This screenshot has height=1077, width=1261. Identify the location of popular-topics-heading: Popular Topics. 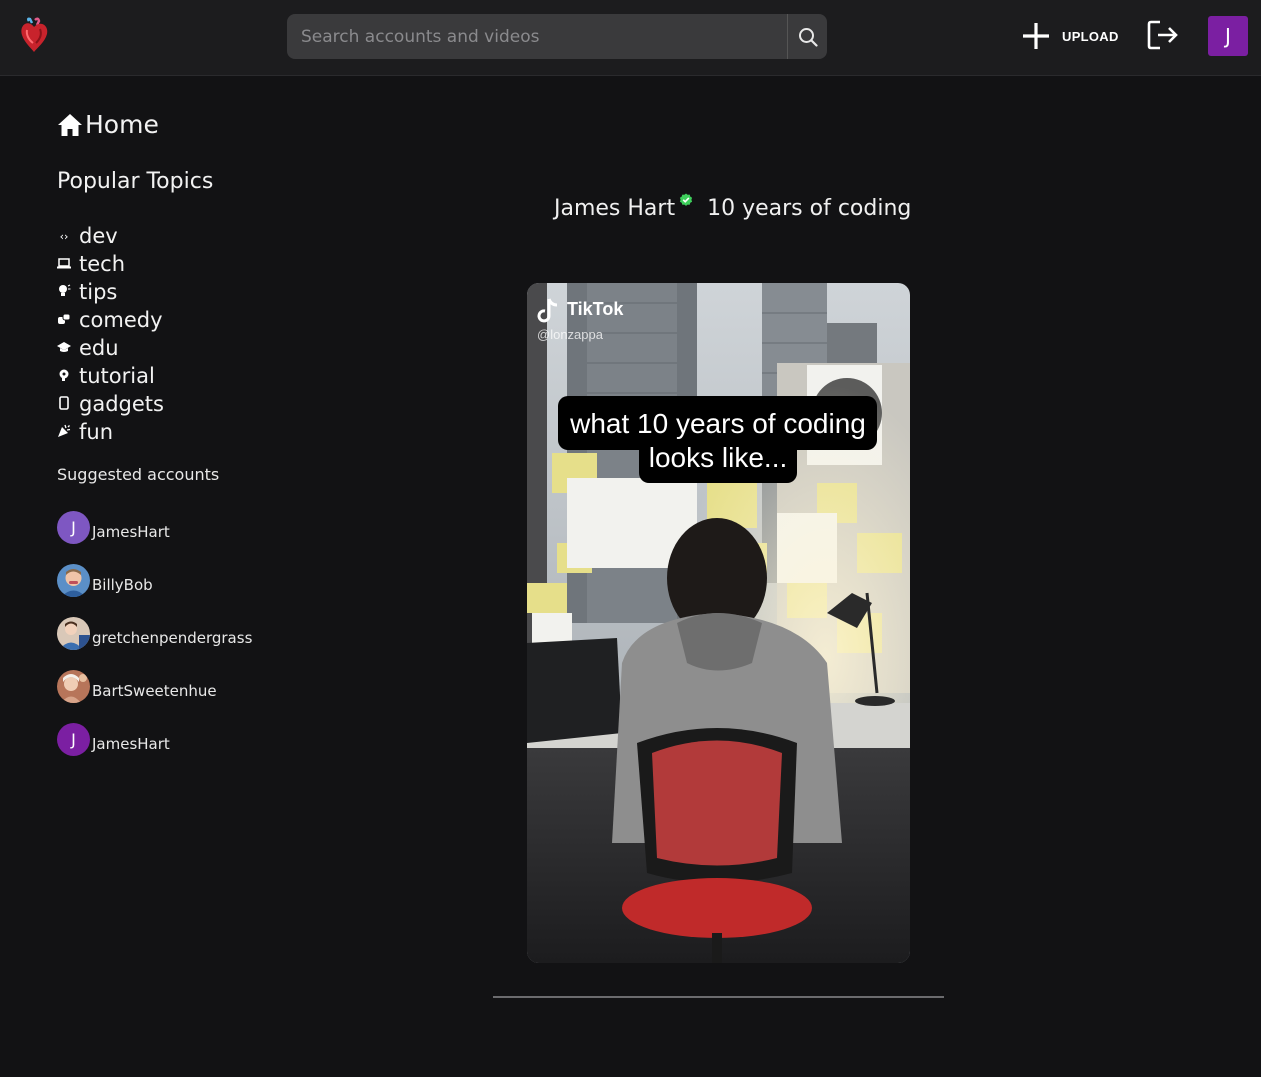
(135, 181).